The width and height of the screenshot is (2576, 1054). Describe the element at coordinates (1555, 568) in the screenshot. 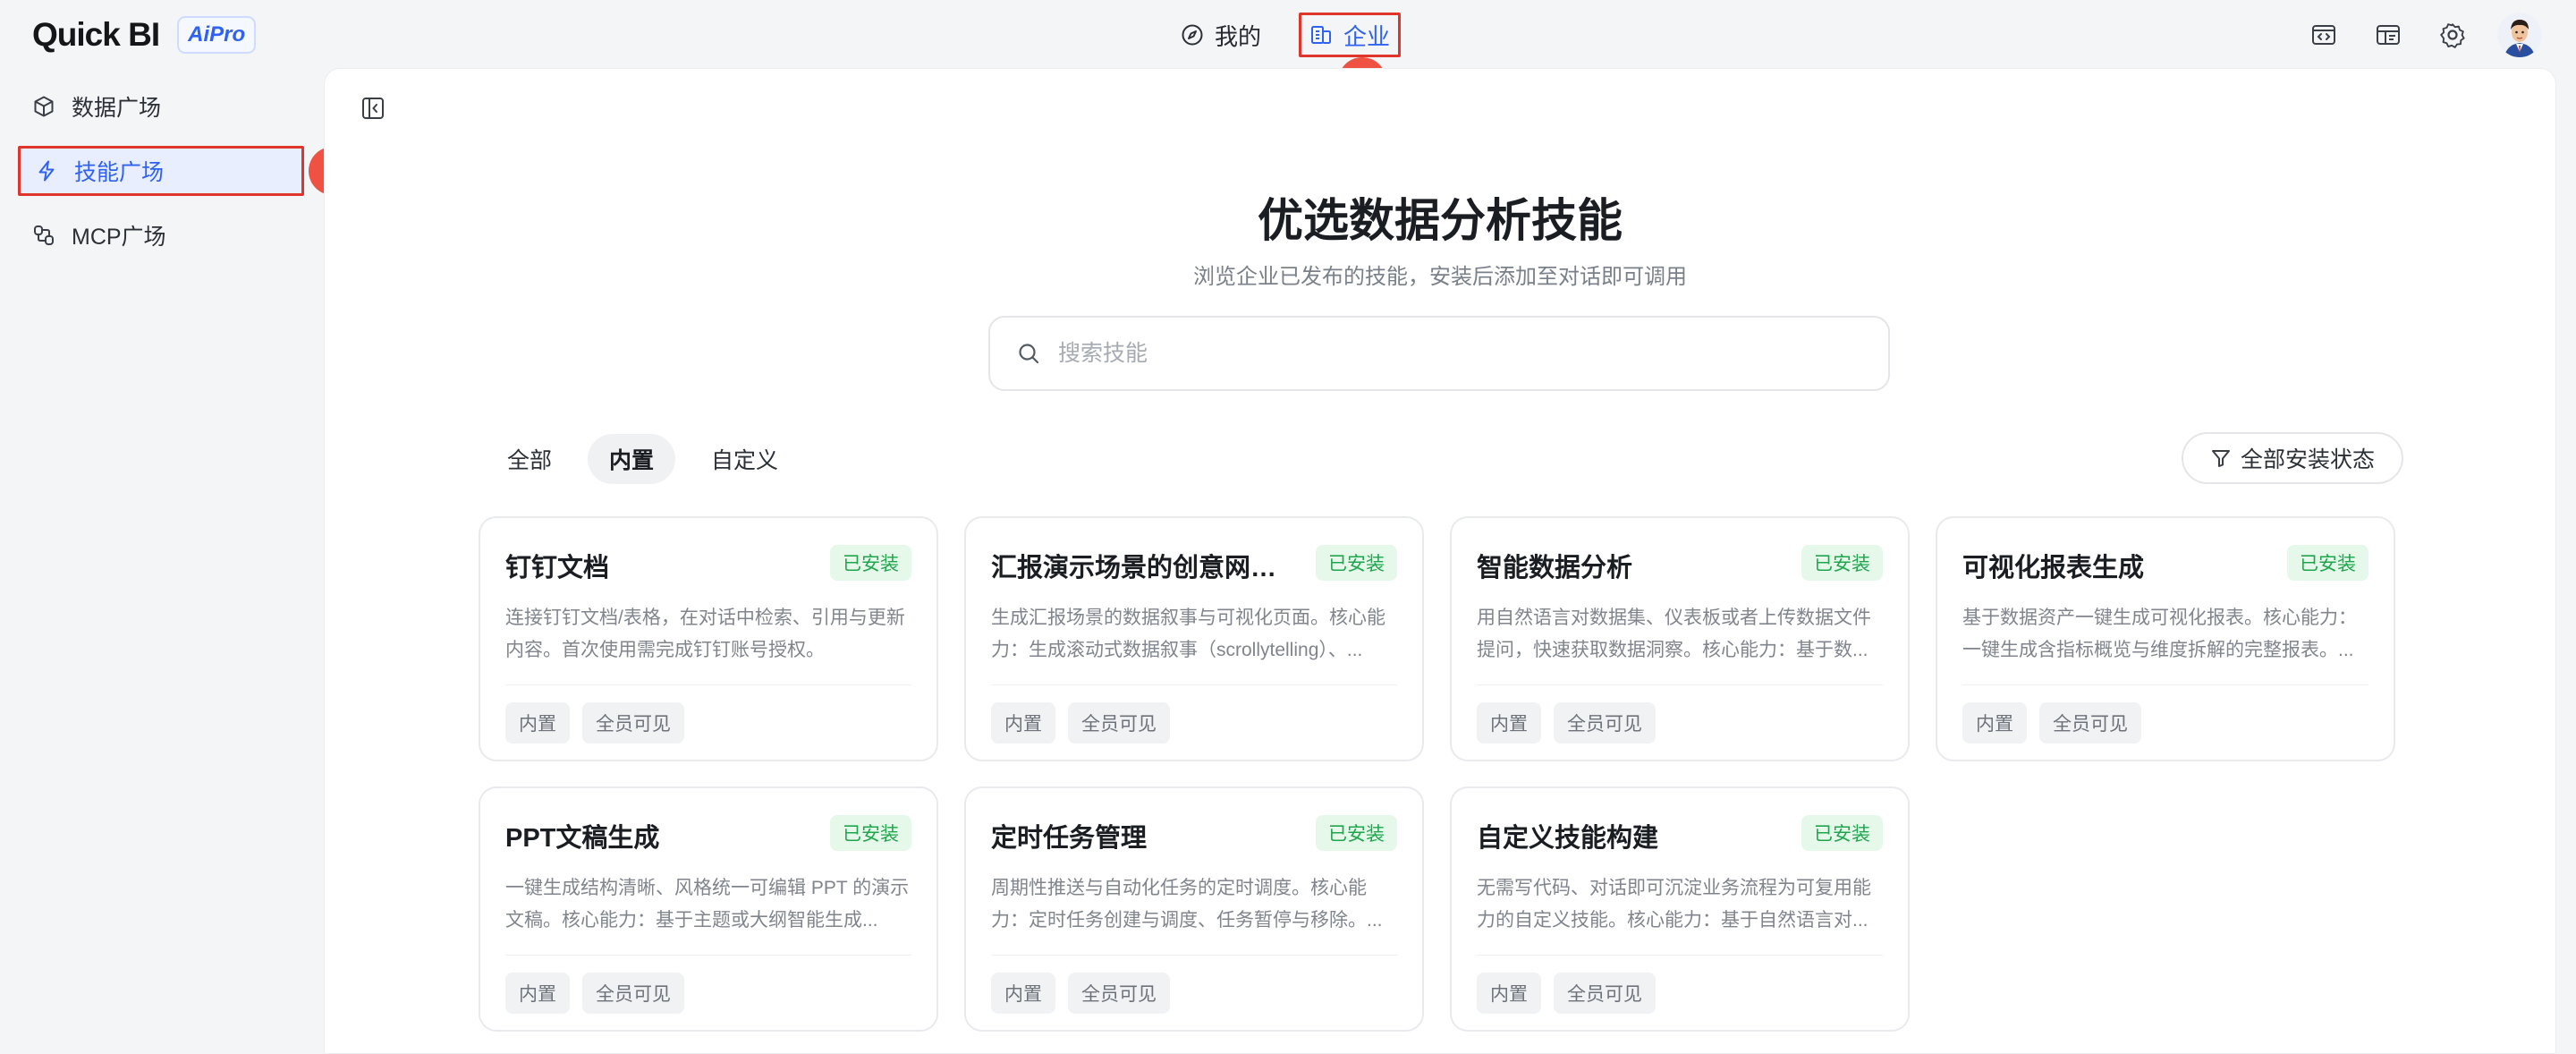

I see `card-title: 智能数据分析` at that location.